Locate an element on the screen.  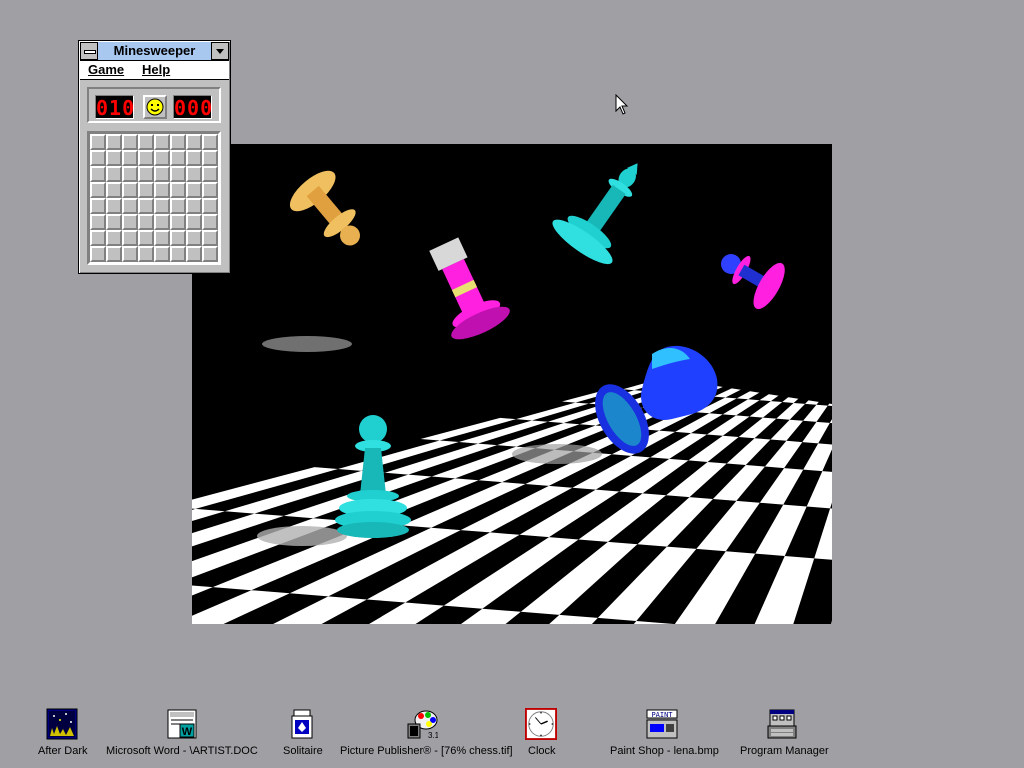
icon-label: After Dark is located at coordinates (63, 751).